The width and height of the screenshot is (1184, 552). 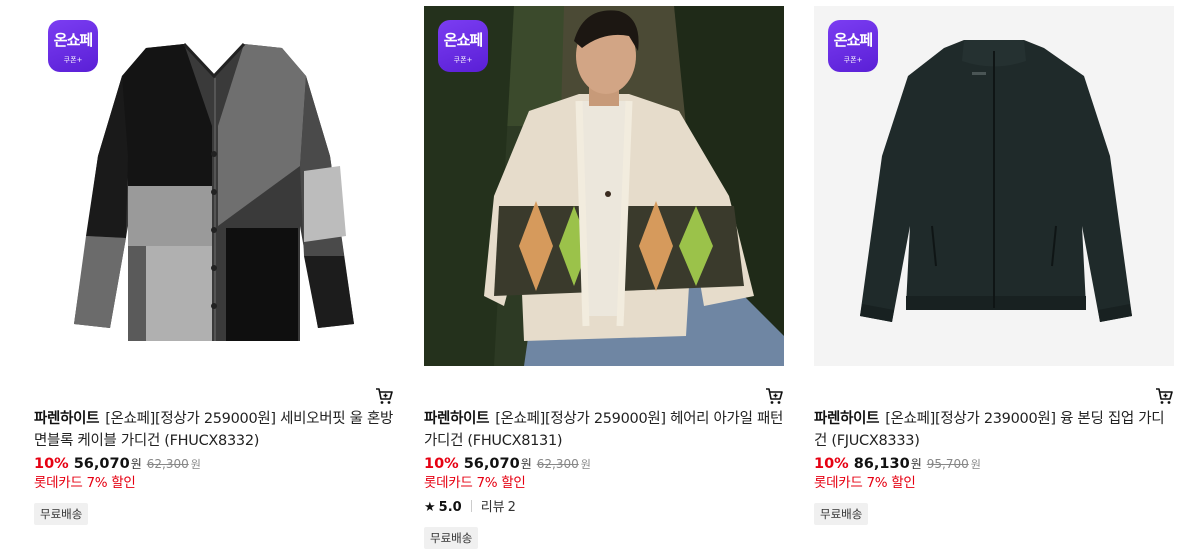 What do you see at coordinates (450, 507) in the screenshot?
I see `rating-score: 5.0` at bounding box center [450, 507].